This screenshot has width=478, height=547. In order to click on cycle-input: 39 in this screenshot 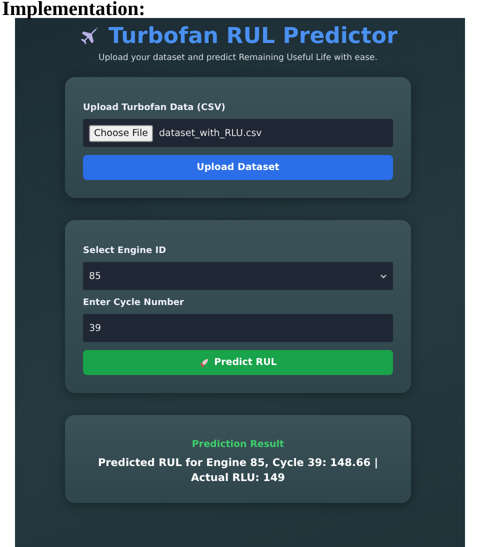, I will do `click(238, 328)`.